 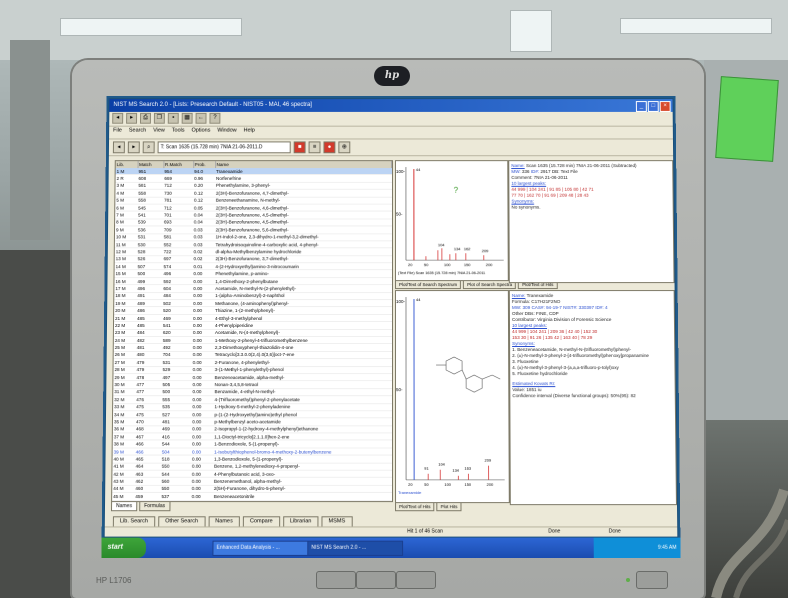 I want to click on tab-plot-search-spectrum: Plot/Text of Search Spectrum, so click(x=428, y=285).